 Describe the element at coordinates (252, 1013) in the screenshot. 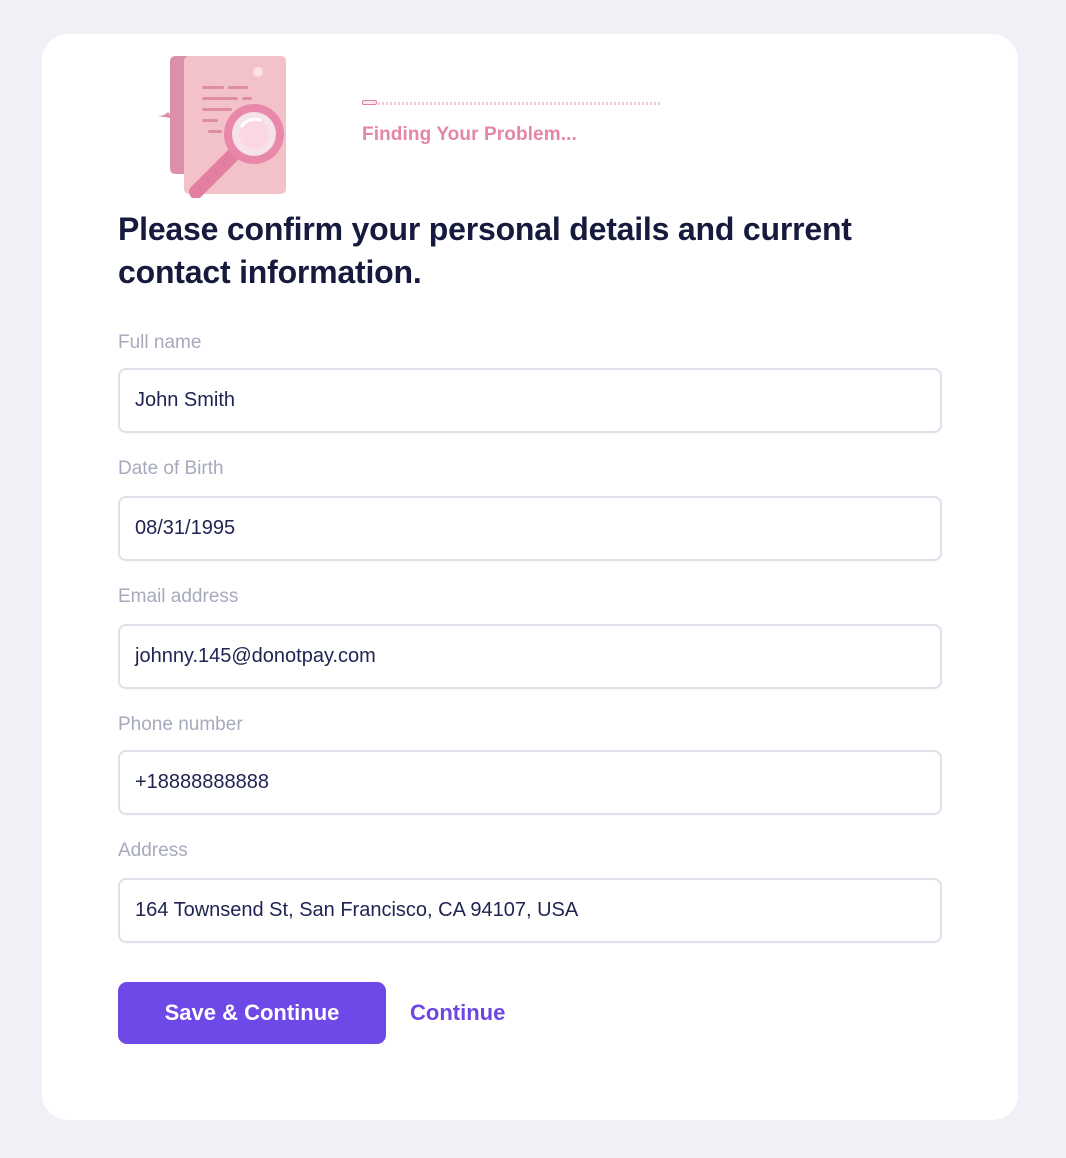

I see `save-continue-button: Save & Continue` at that location.